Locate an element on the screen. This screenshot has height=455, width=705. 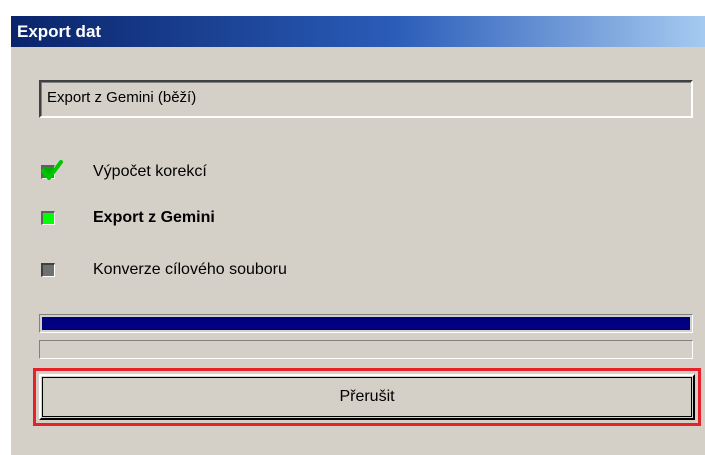
step-gemini-export: Export z Gemini is located at coordinates (128, 218).